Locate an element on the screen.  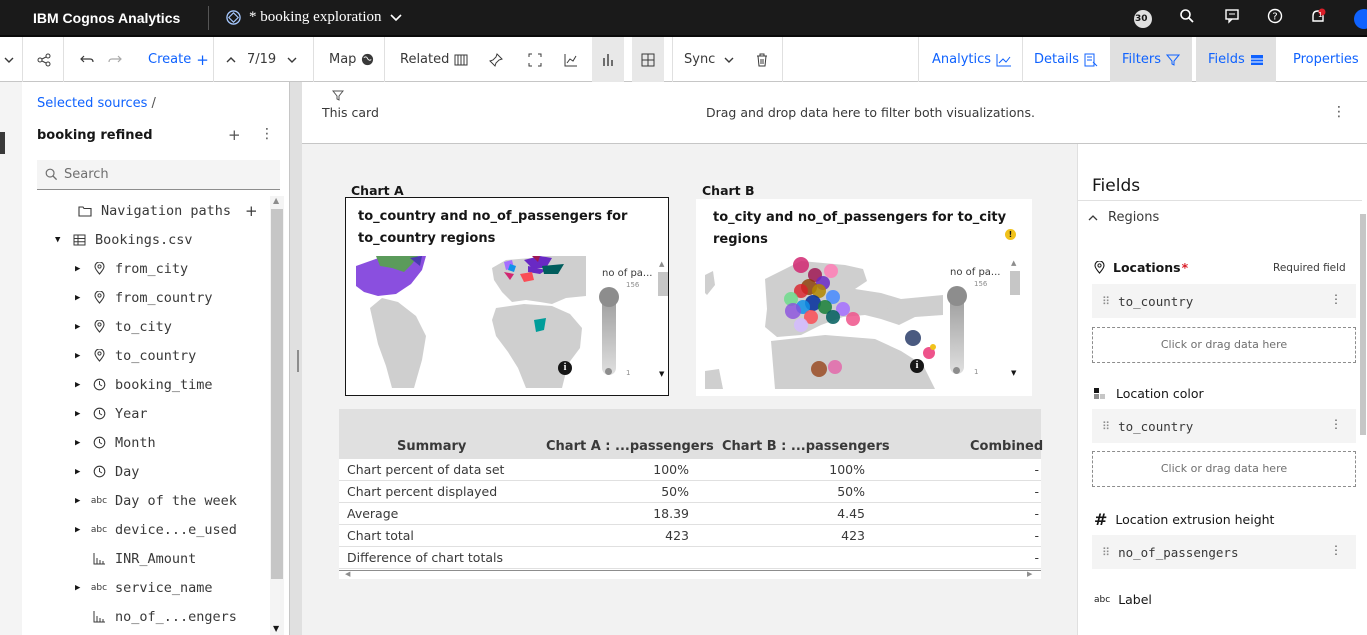
delete-icon is located at coordinates (762, 59).